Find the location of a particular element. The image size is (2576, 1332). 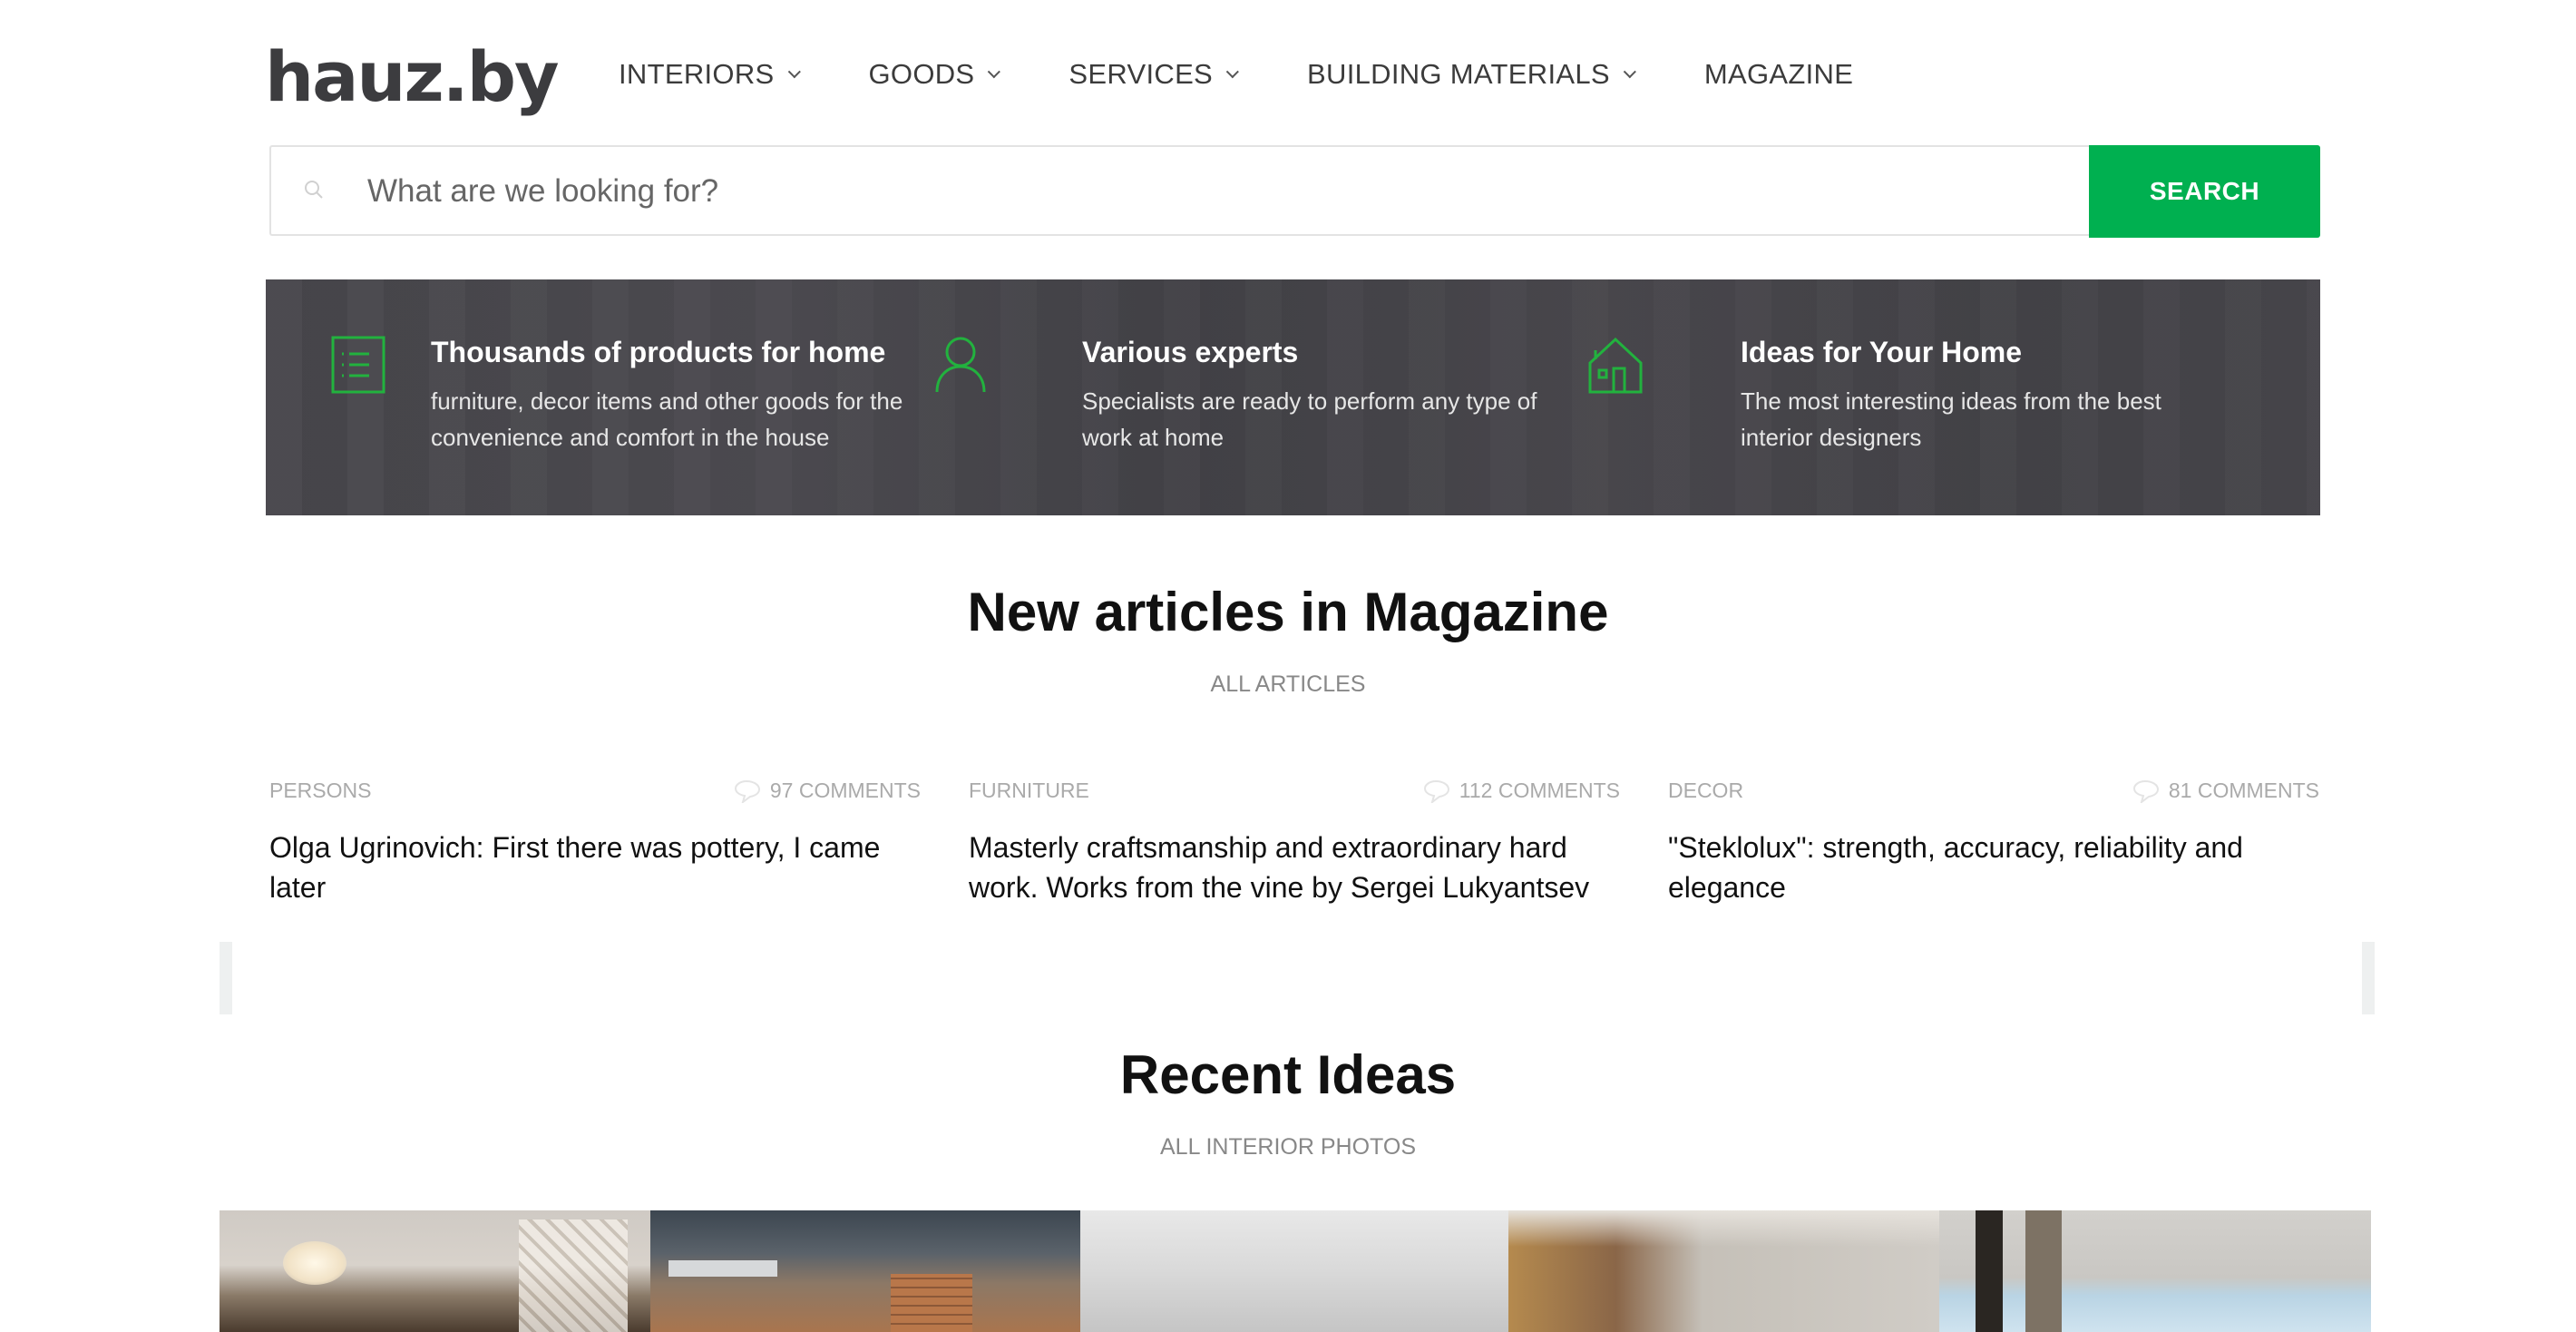

house-icon is located at coordinates (1615, 365).